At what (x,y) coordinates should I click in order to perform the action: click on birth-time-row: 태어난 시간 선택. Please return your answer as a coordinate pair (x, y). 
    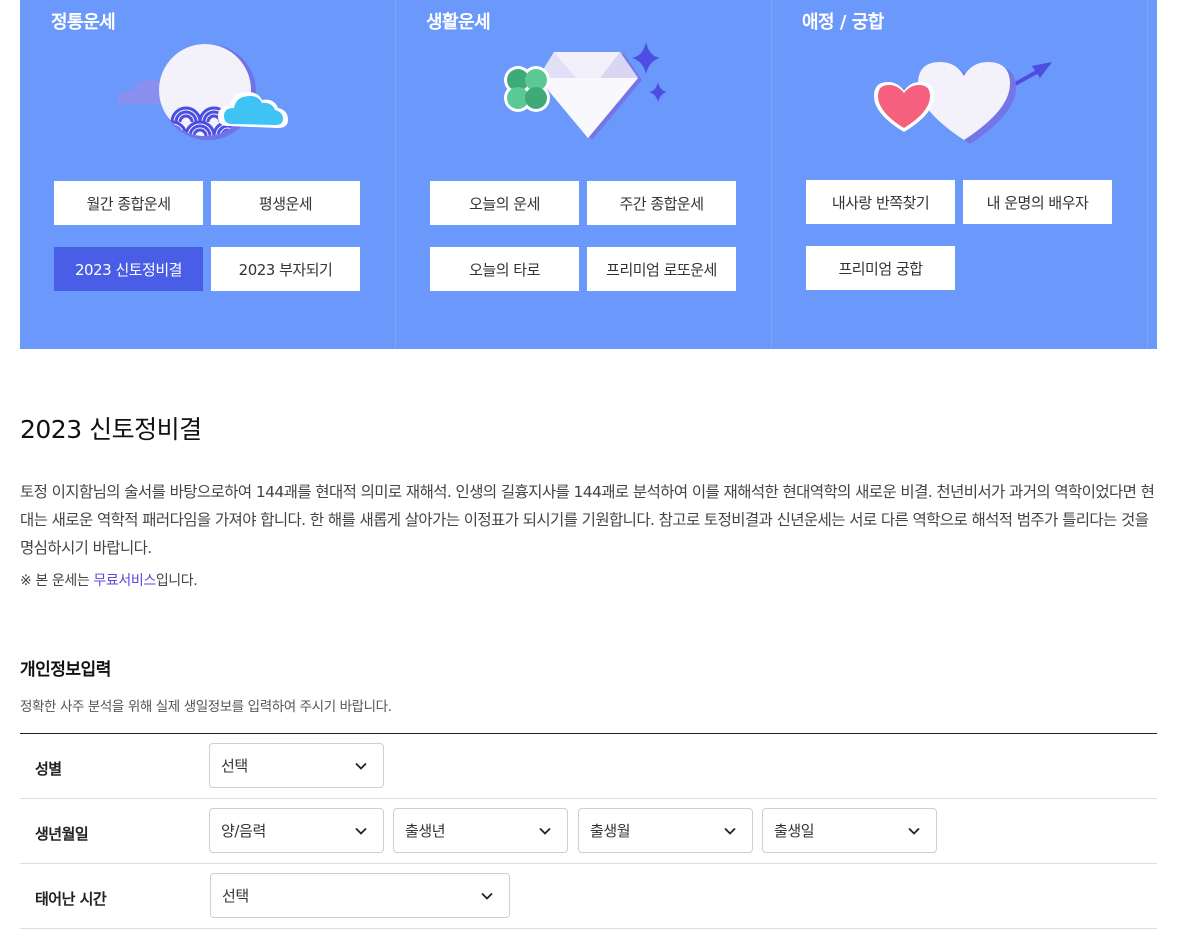
    Looking at the image, I should click on (588, 896).